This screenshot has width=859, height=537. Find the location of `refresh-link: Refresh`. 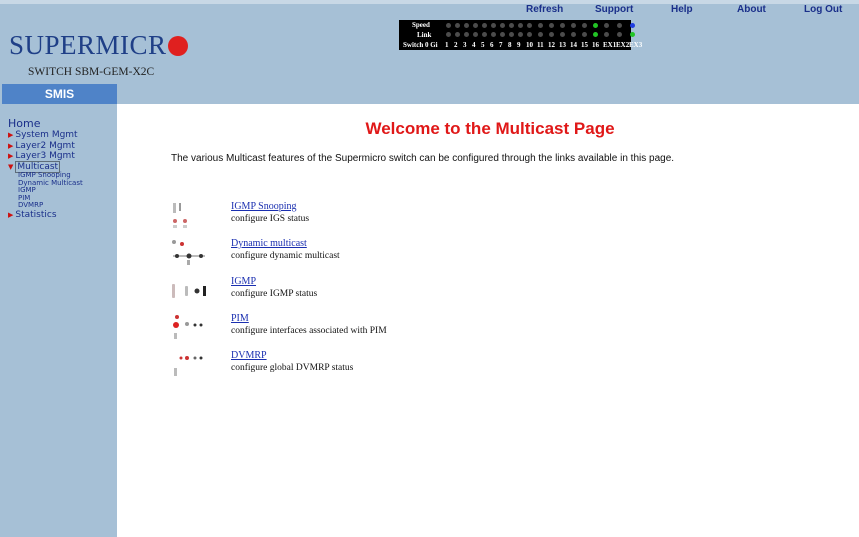

refresh-link: Refresh is located at coordinates (544, 9).